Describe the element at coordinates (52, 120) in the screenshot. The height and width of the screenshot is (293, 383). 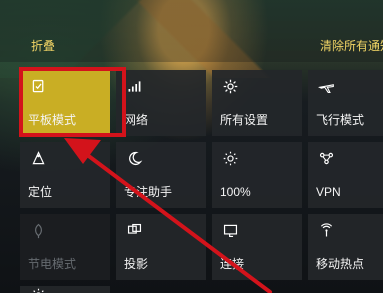
I see `tablet-mode-label: 平板模式` at that location.